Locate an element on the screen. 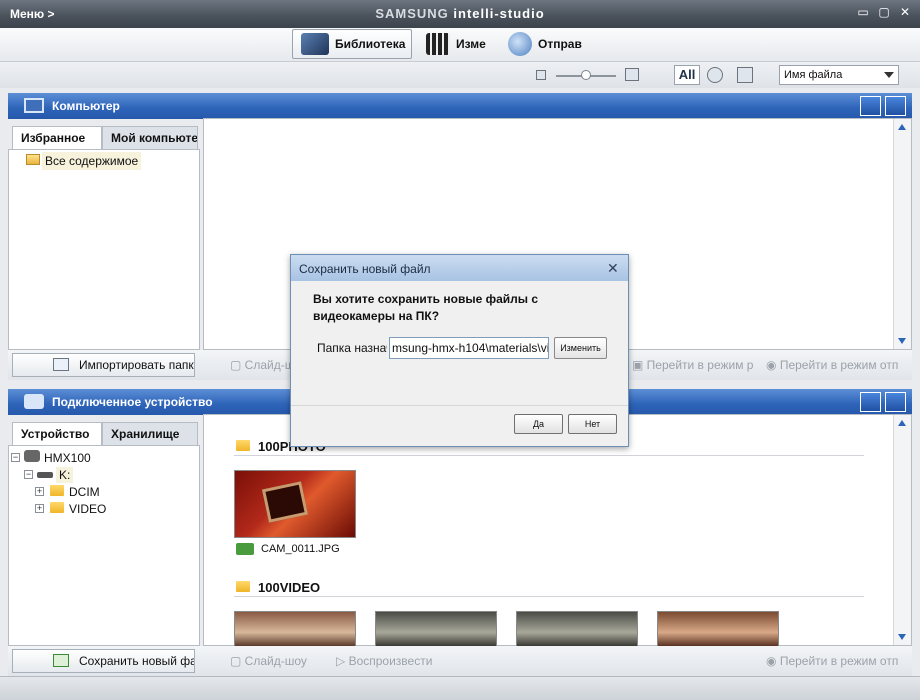 The height and width of the screenshot is (700, 920). product-name: intelli-studio is located at coordinates (499, 13).